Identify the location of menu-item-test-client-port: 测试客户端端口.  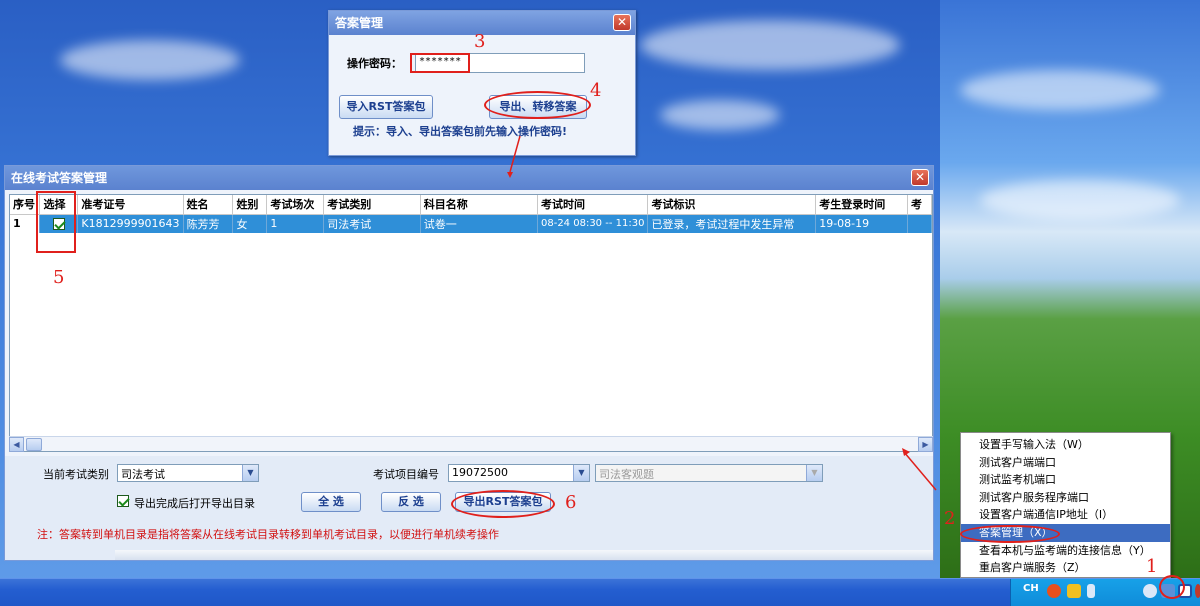
(1065, 463).